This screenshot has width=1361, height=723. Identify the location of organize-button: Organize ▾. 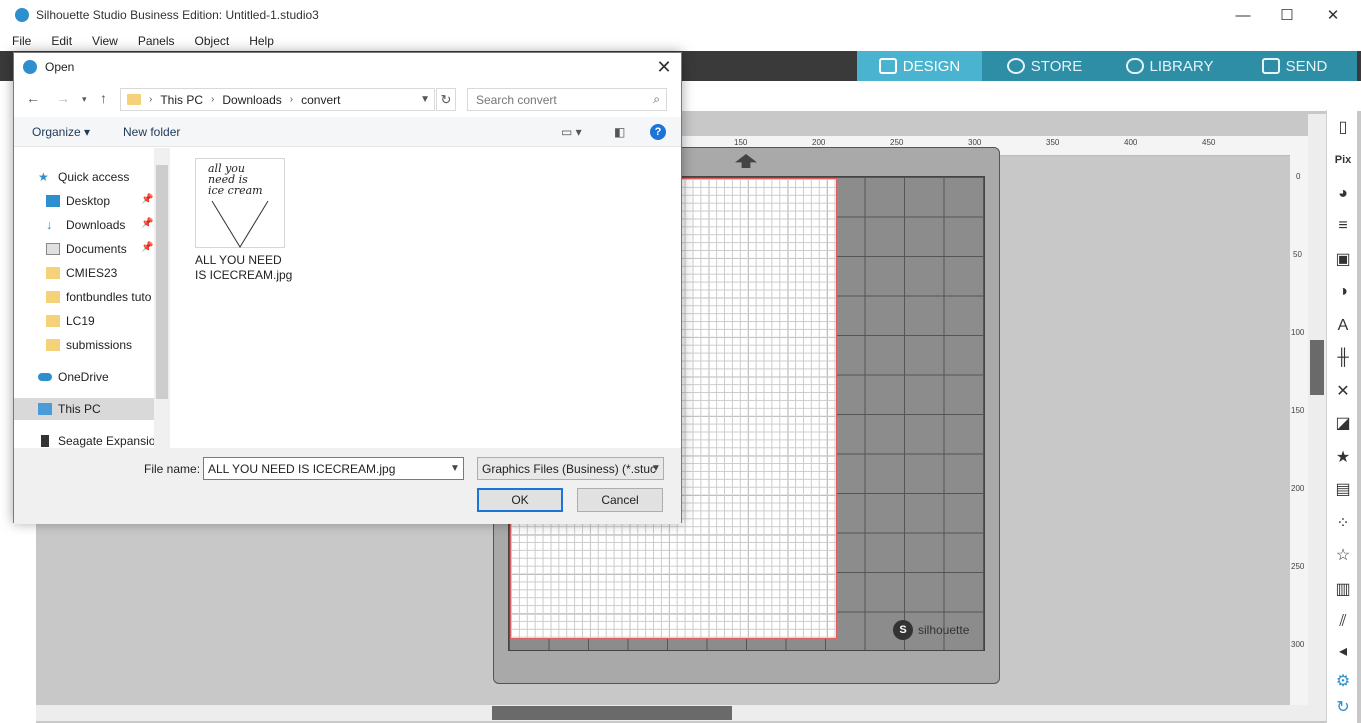
(61, 132).